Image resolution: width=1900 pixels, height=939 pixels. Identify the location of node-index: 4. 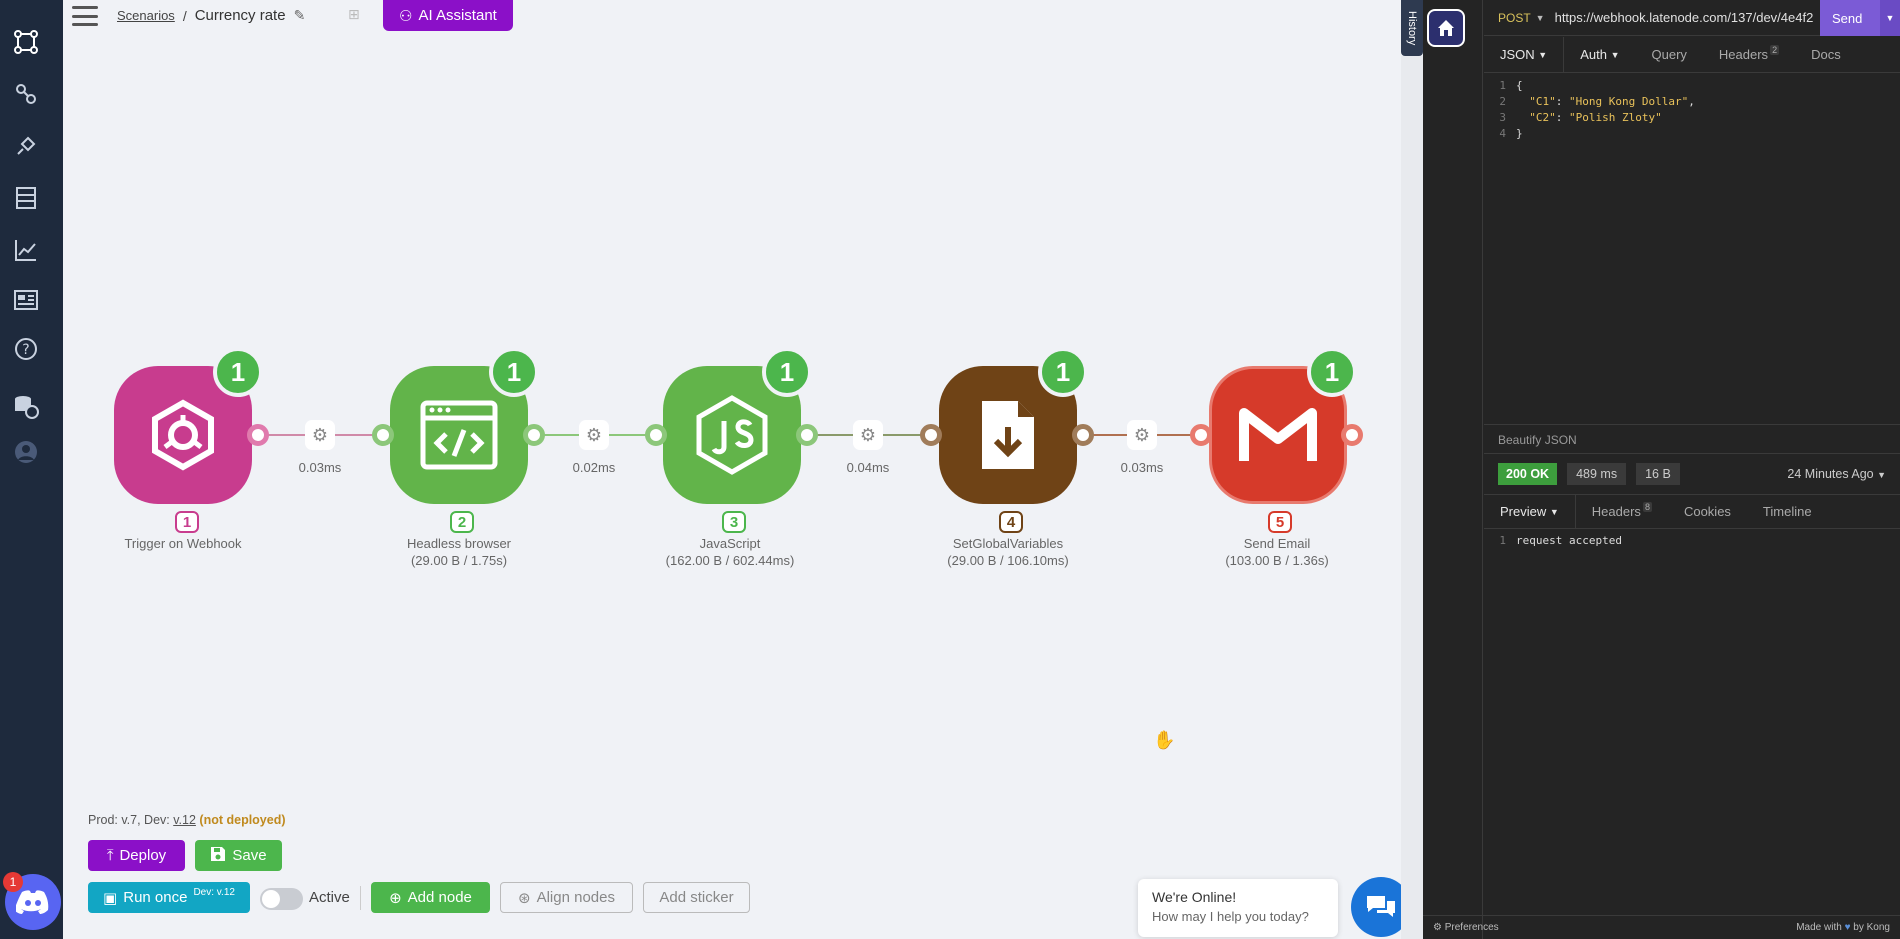
(1011, 522).